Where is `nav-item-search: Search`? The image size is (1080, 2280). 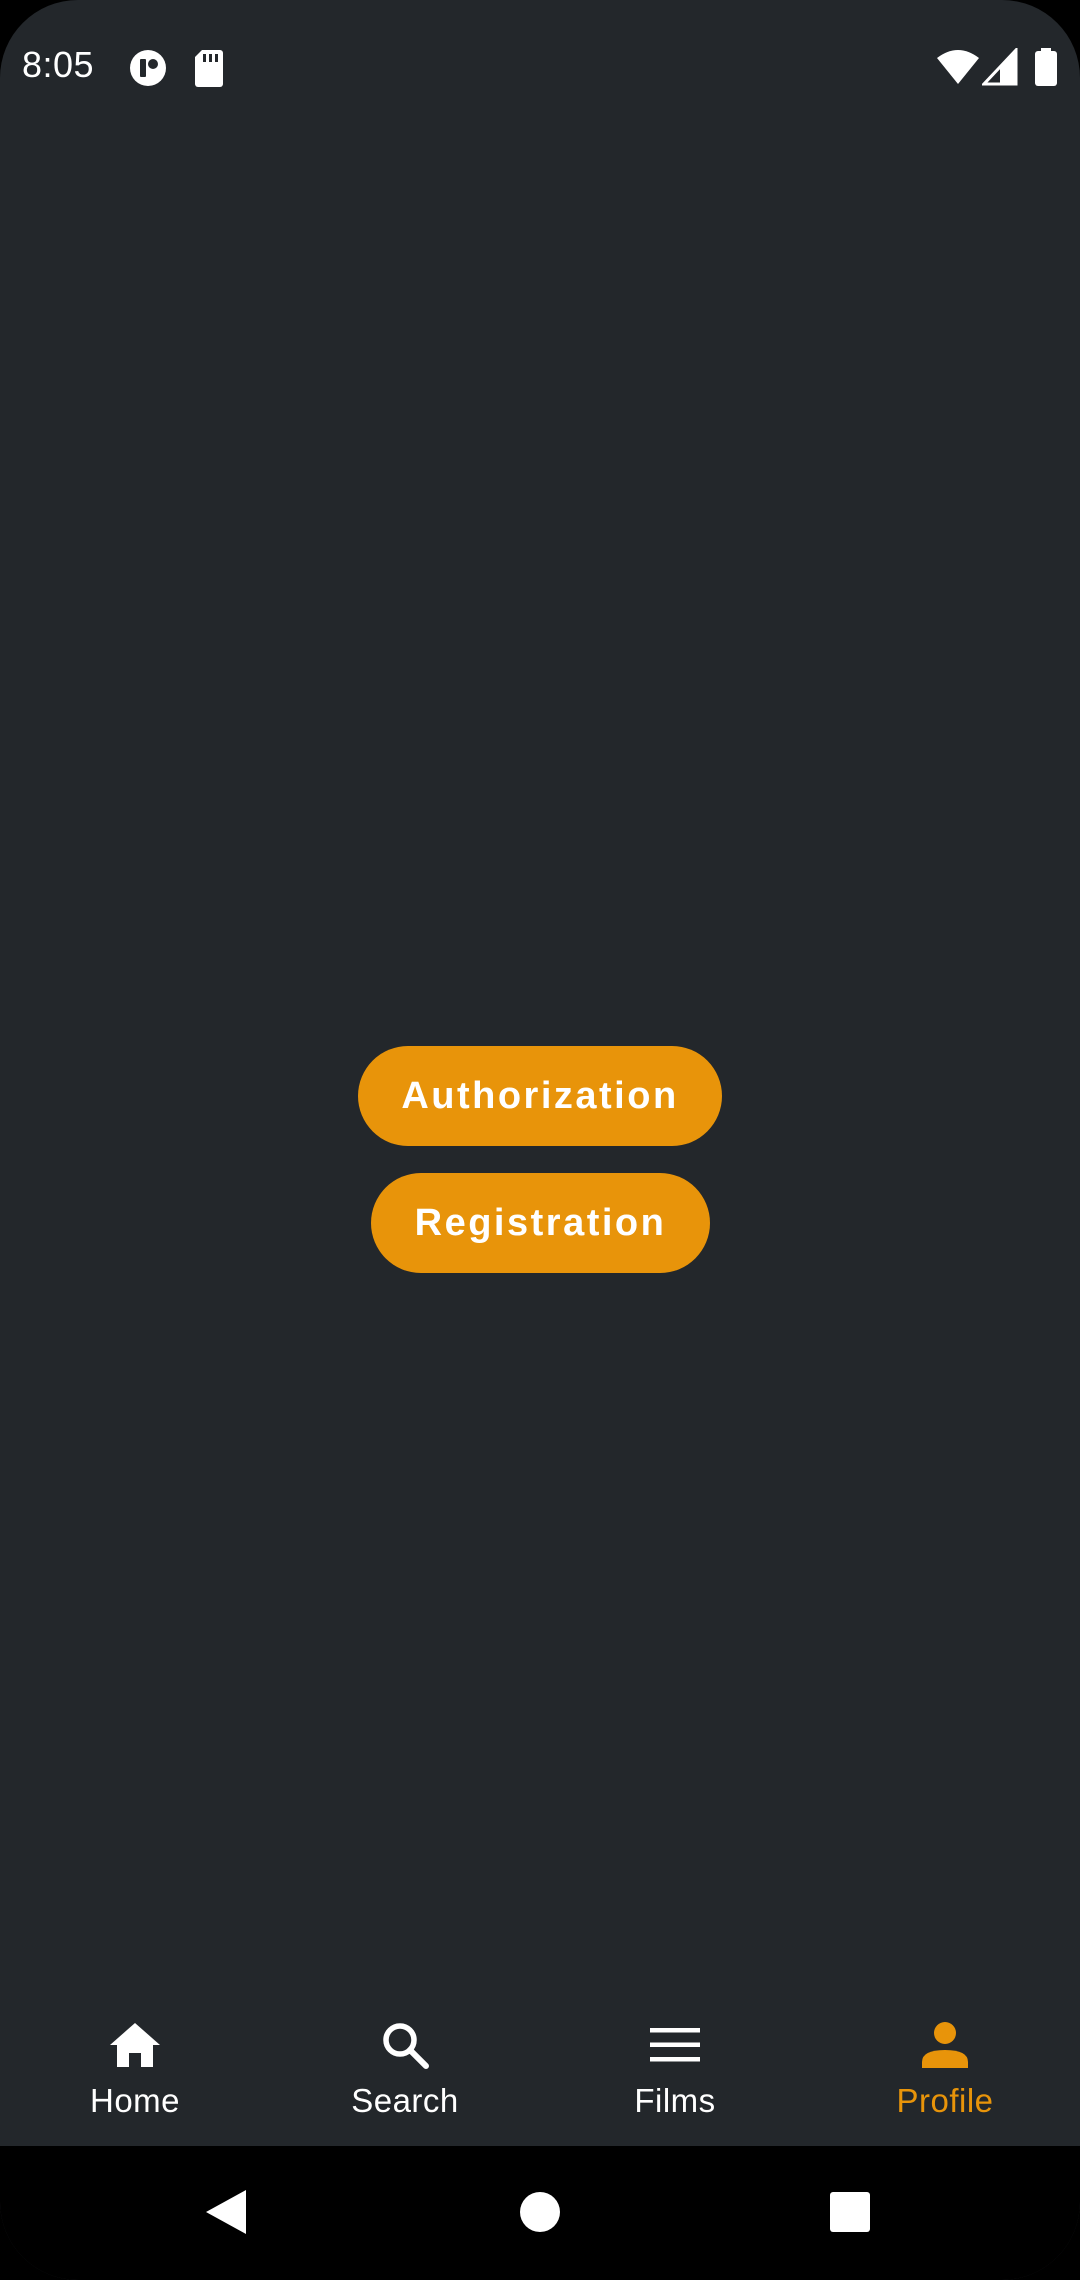 nav-item-search: Search is located at coordinates (405, 2068).